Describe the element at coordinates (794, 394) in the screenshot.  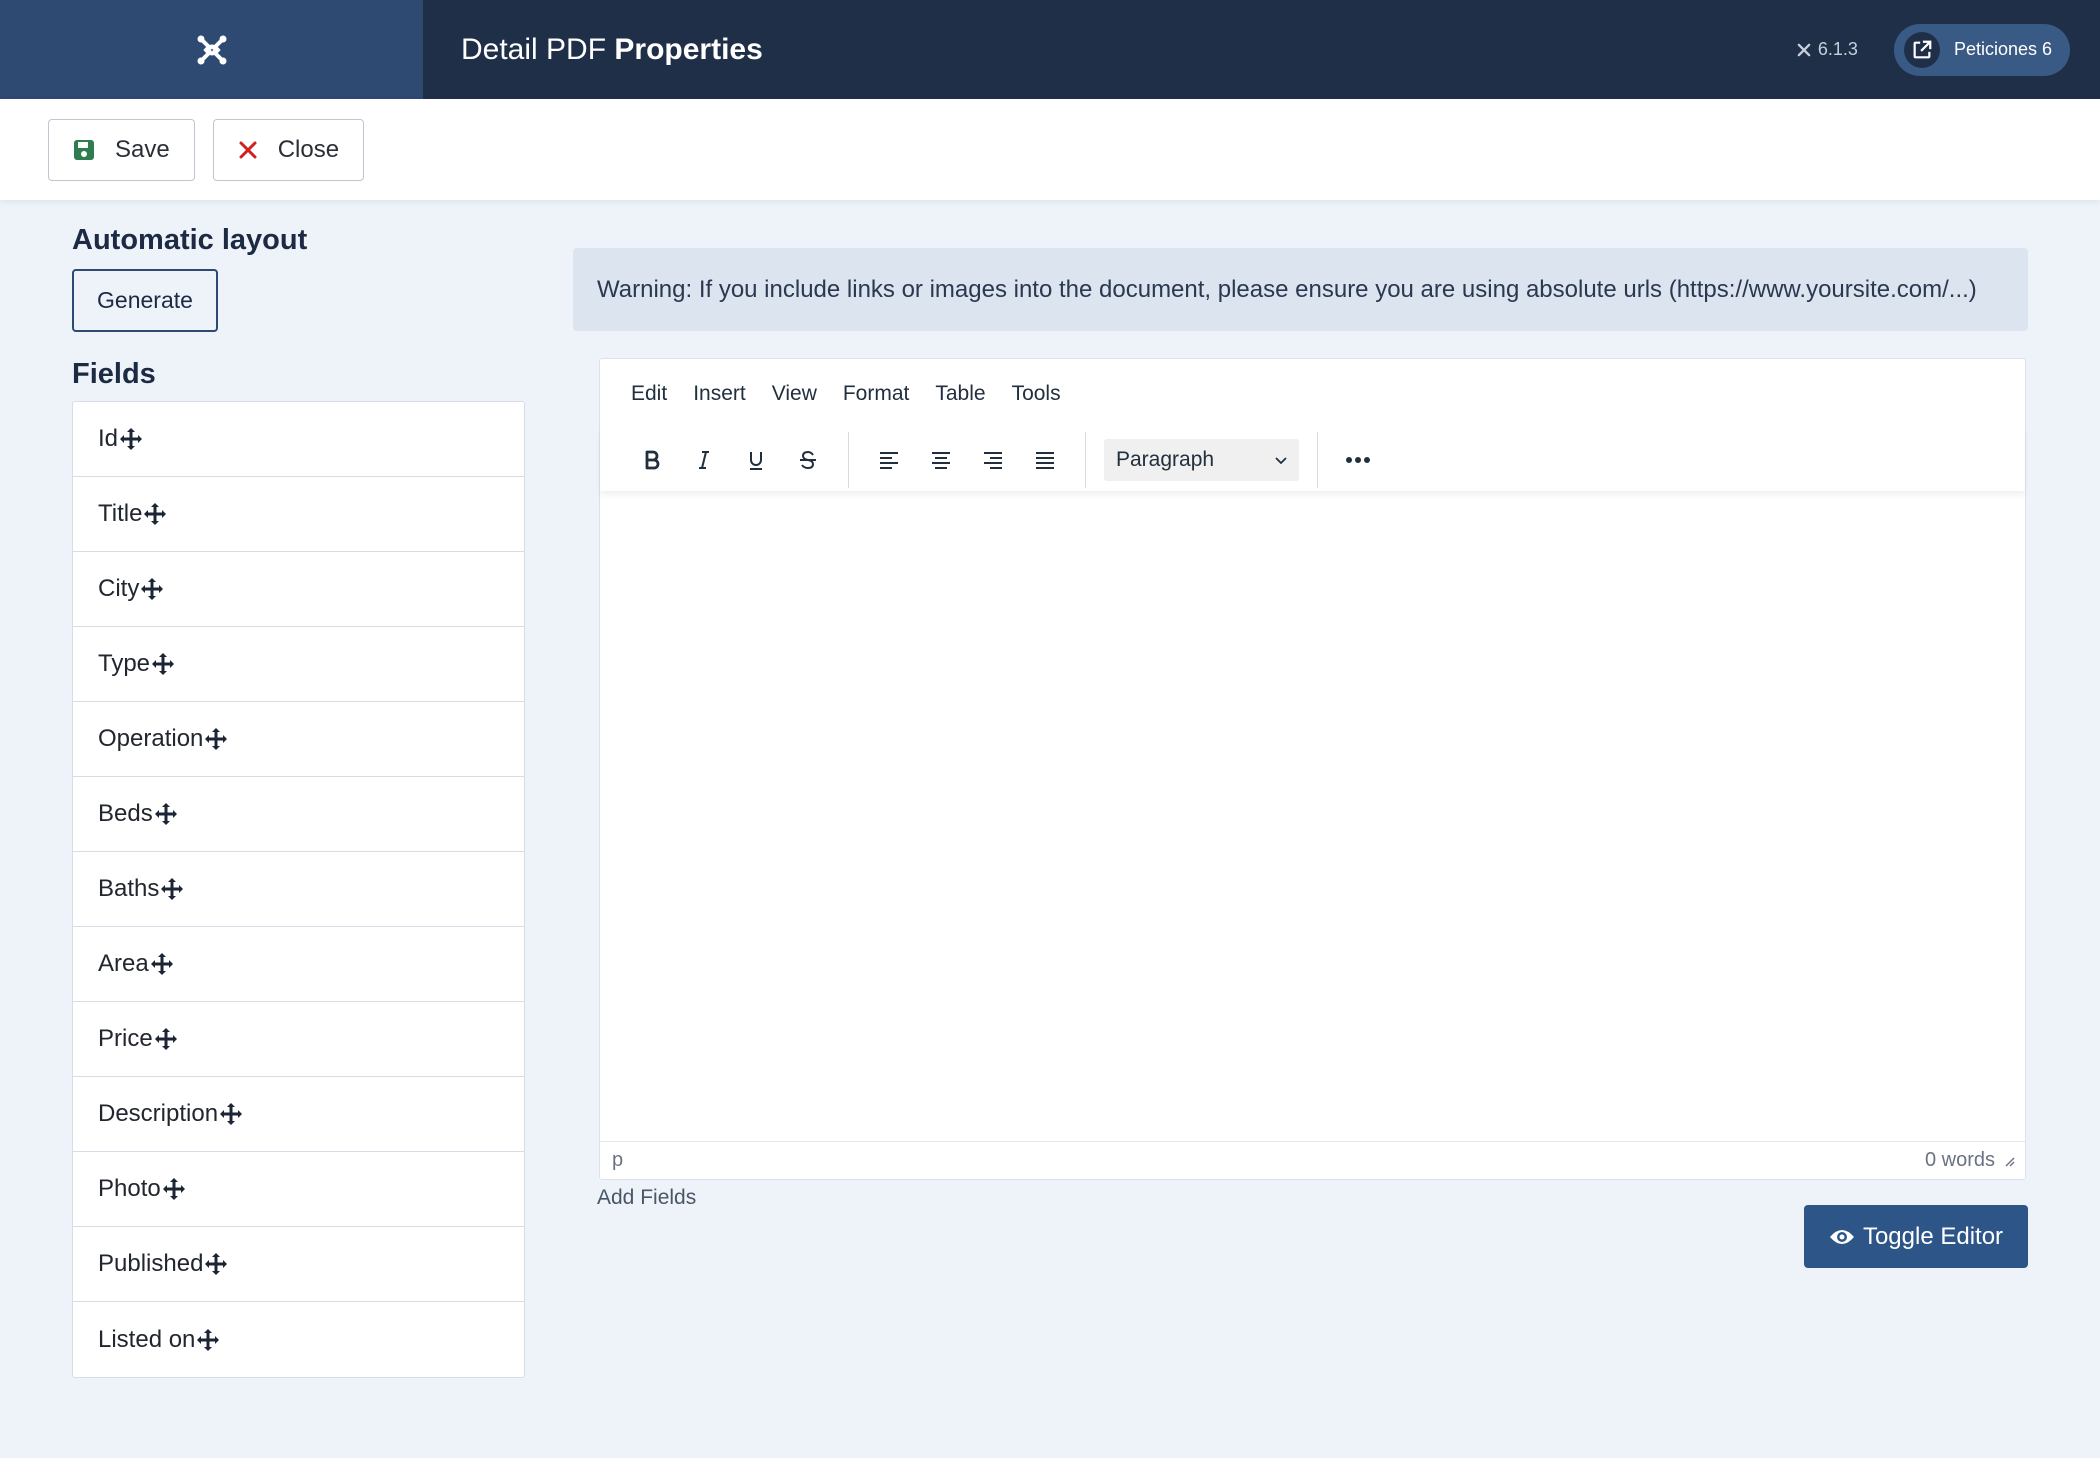
I see `menu-view: View` at that location.